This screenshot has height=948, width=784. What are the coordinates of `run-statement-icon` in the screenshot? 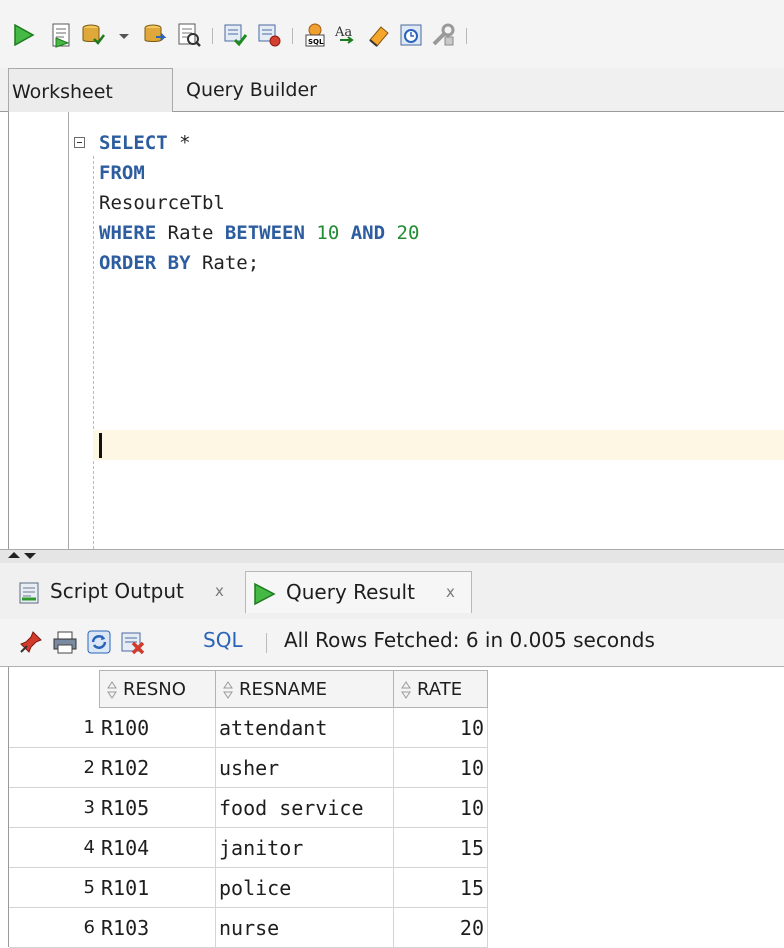 It's located at (23, 35).